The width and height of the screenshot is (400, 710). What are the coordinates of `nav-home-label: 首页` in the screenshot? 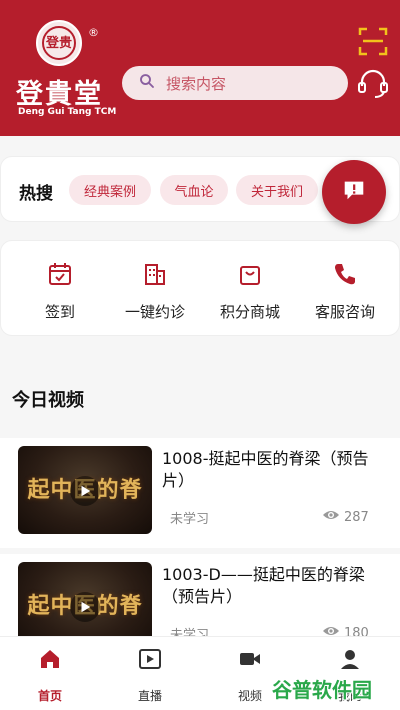 It's located at (49, 696).